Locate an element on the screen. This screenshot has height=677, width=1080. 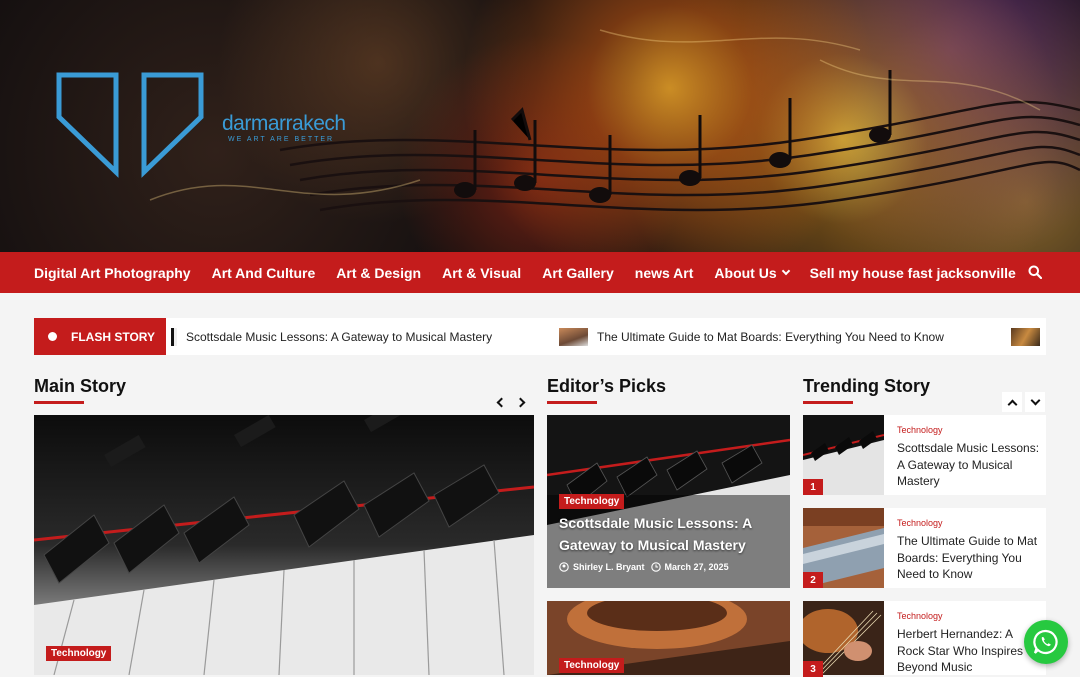
nav-item-art-gallery: Art Gallery is located at coordinates (578, 273).